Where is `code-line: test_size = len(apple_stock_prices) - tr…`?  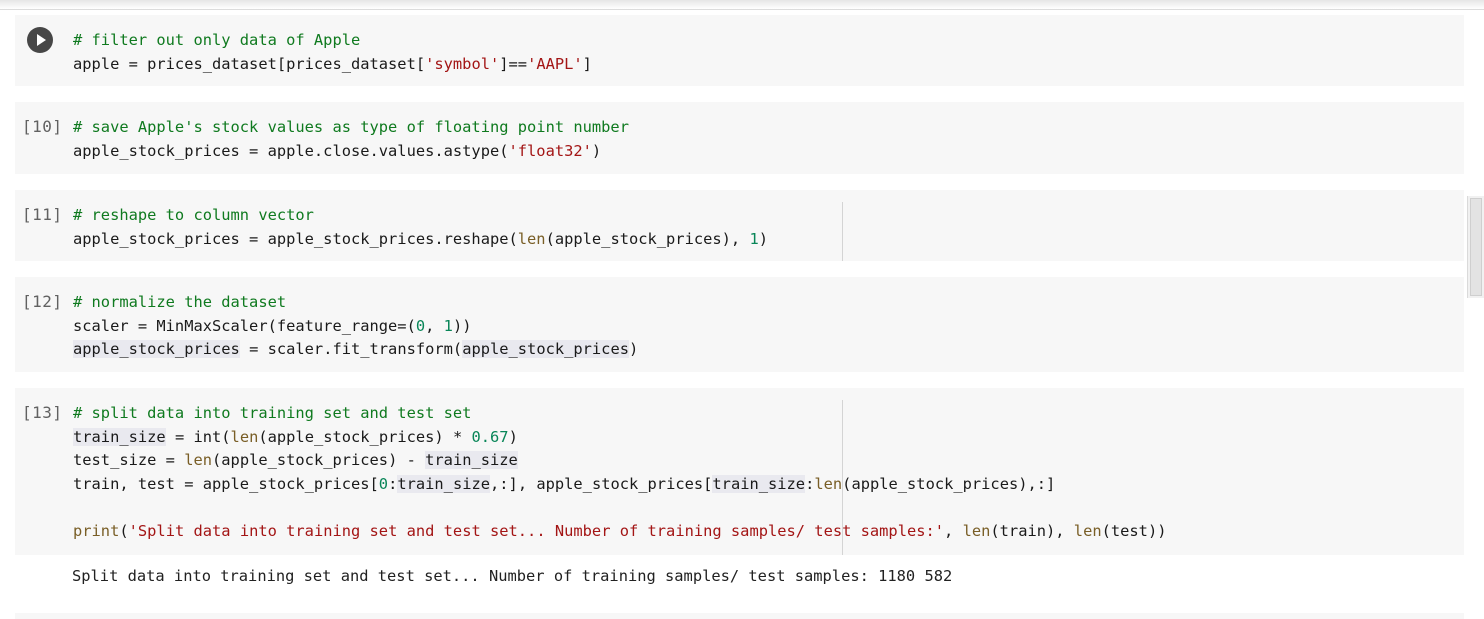 code-line: test_size = len(apple_stock_prices) - tr… is located at coordinates (295, 460).